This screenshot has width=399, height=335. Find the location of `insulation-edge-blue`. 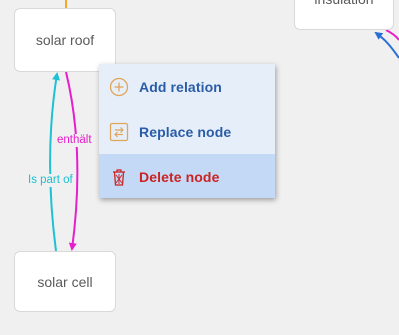

insulation-edge-blue is located at coordinates (386, 45).